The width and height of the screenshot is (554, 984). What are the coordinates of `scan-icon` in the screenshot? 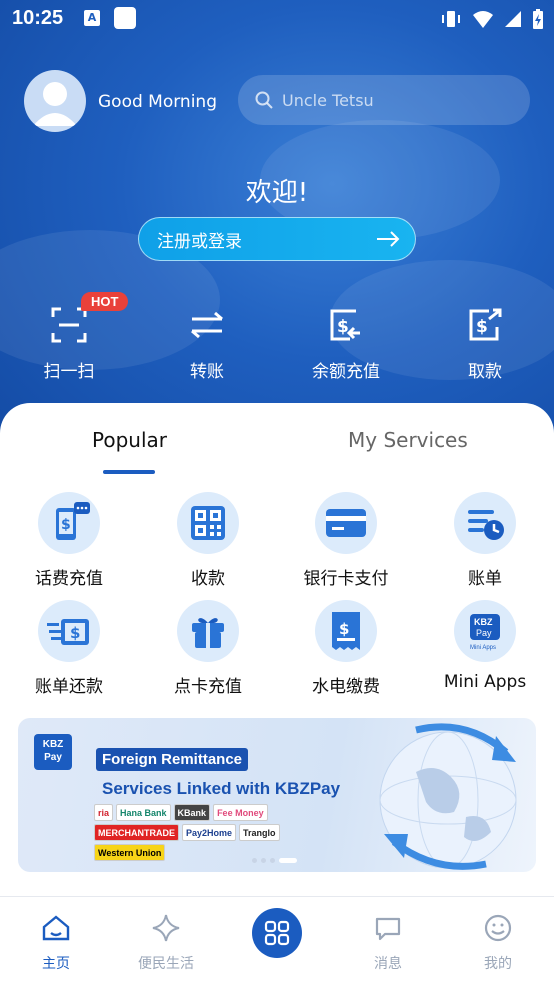 It's located at (69, 325).